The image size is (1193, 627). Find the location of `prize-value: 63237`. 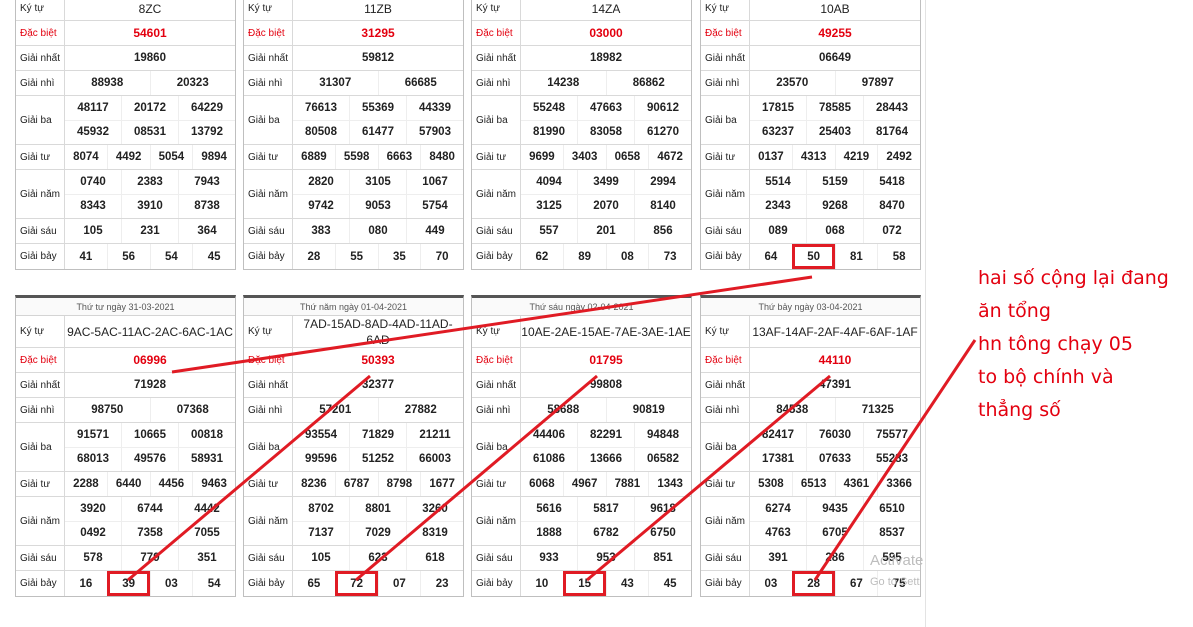

prize-value: 63237 is located at coordinates (778, 132).